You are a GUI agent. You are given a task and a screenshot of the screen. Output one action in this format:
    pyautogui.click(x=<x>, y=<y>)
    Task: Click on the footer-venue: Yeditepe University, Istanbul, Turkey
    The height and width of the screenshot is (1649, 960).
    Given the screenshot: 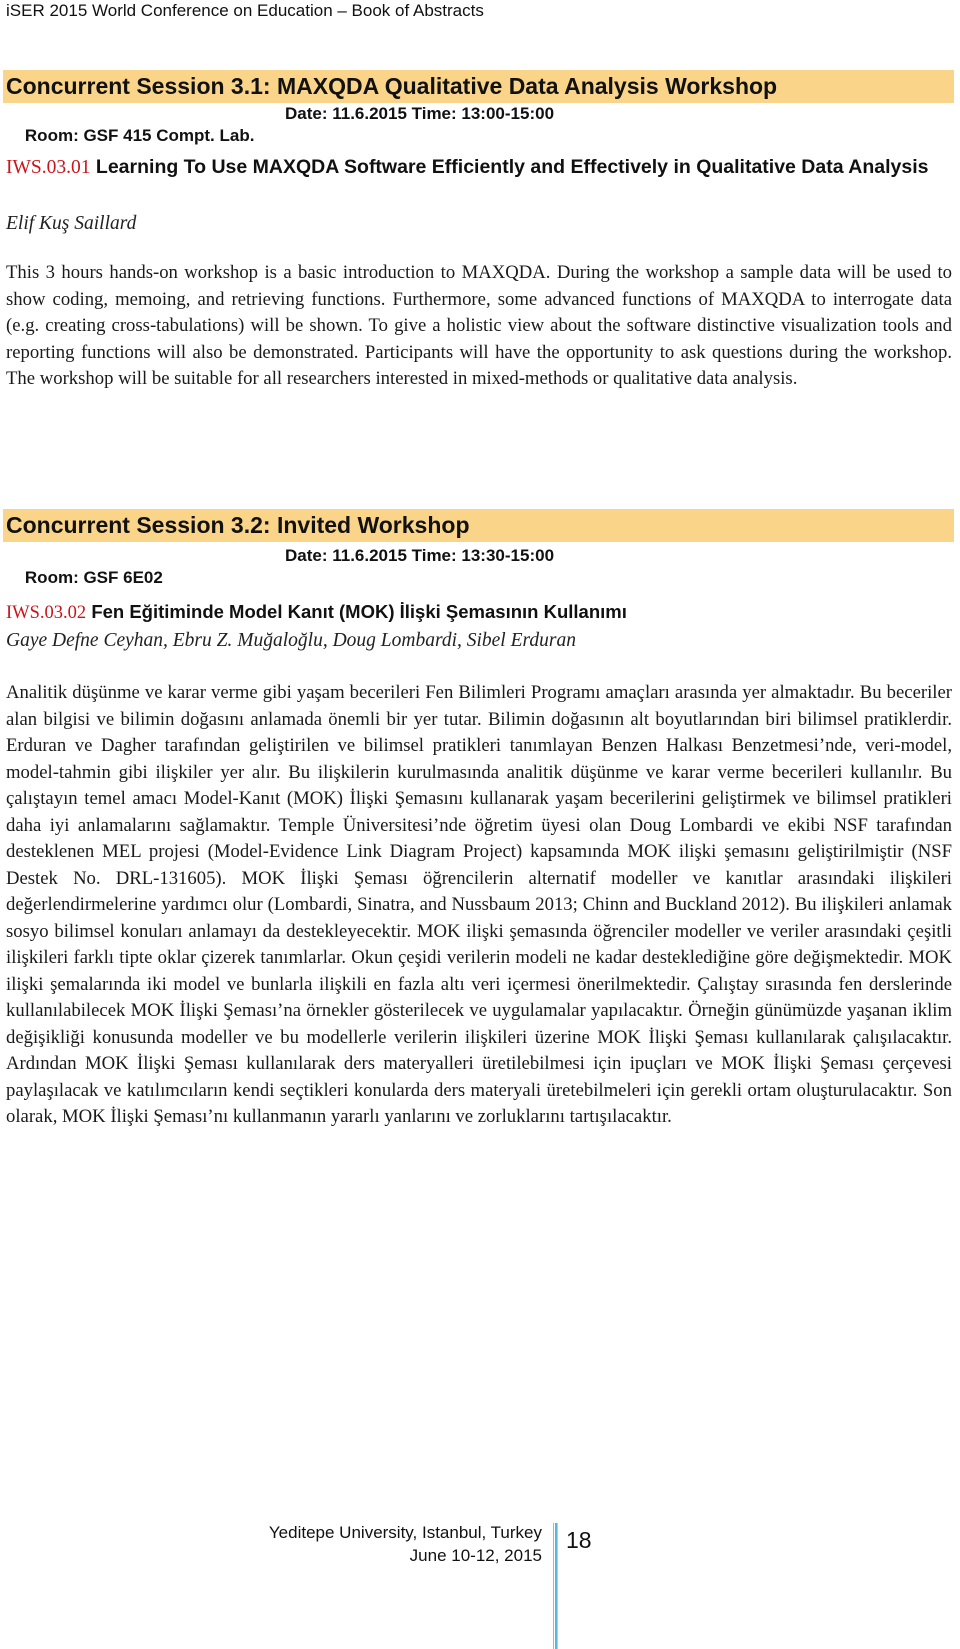 What is the action you would take?
    pyautogui.click(x=405, y=1532)
    